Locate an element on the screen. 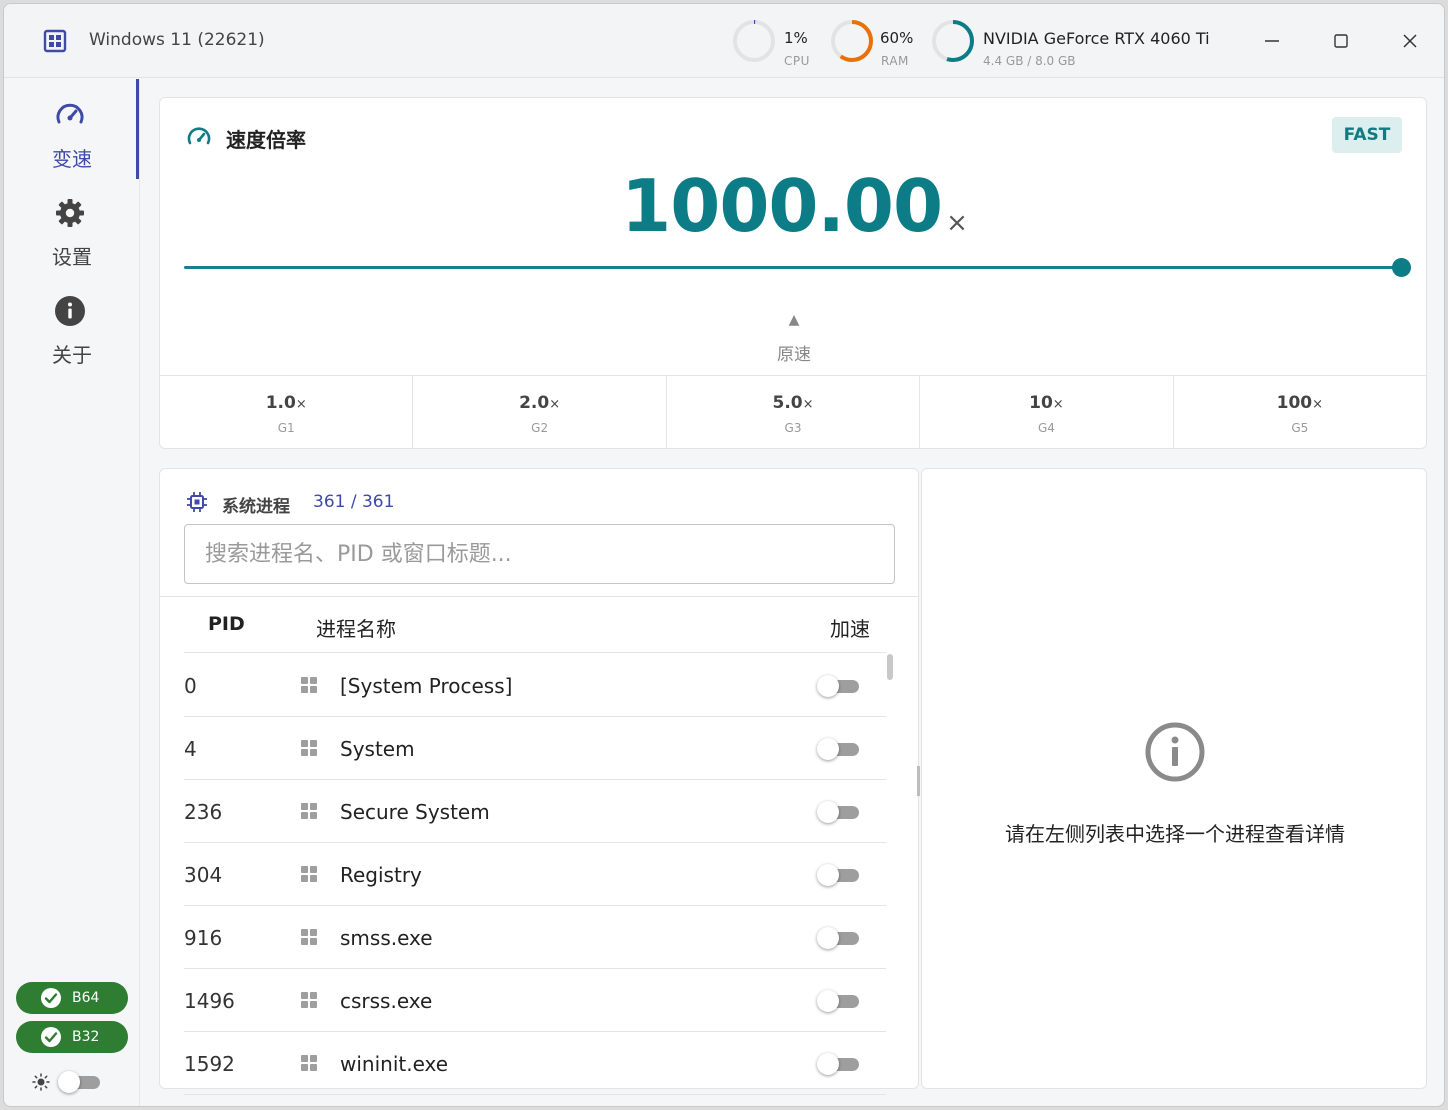 The image size is (1448, 1110). speed-slider-thumb is located at coordinates (1401, 267).